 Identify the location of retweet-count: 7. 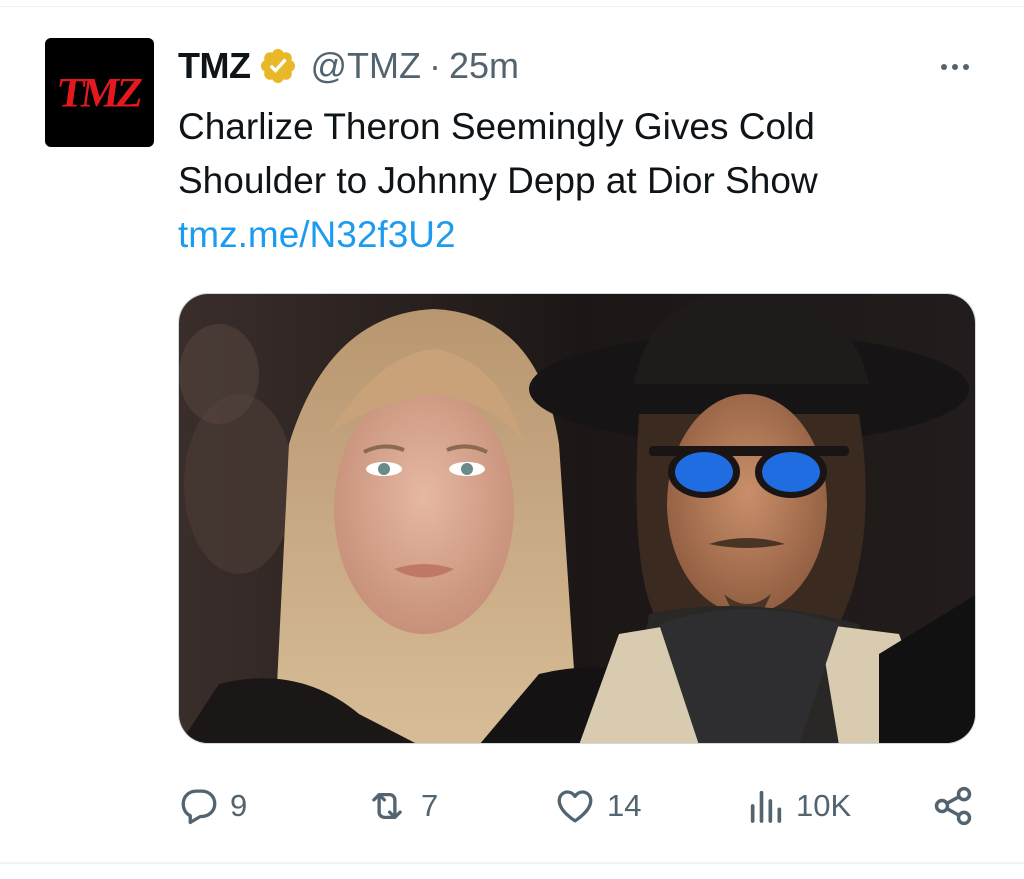
(430, 805).